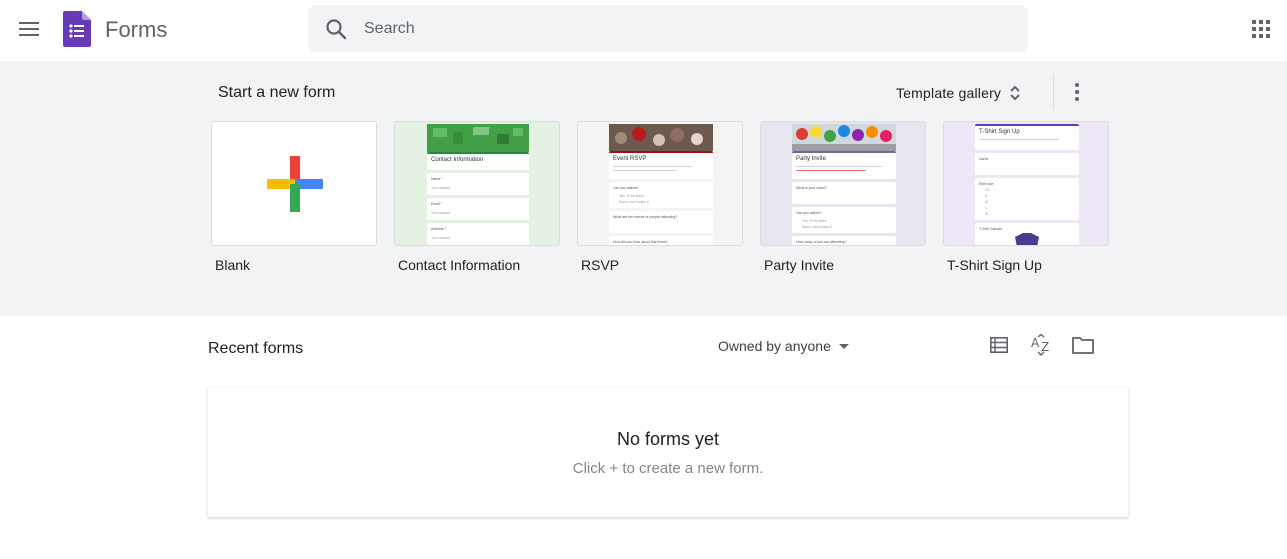 The height and width of the screenshot is (559, 1287). What do you see at coordinates (1027, 164) in the screenshot?
I see `mini-field: Name` at bounding box center [1027, 164].